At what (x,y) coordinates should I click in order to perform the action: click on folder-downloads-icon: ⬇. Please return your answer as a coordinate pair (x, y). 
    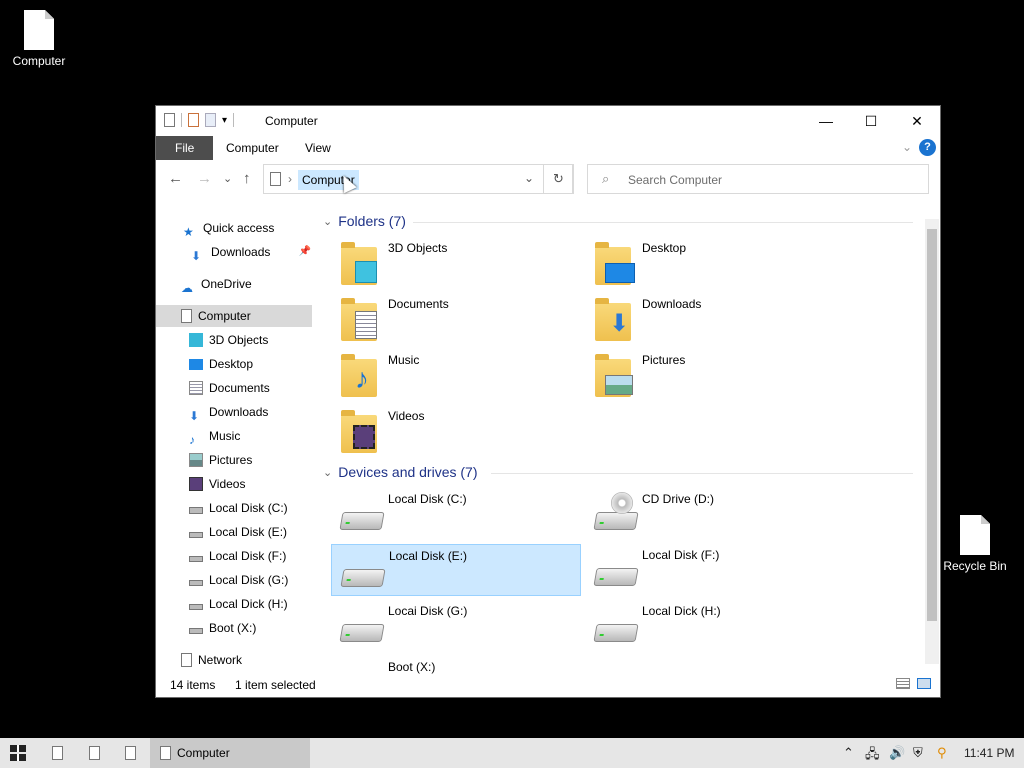
    Looking at the image, I should click on (614, 319).